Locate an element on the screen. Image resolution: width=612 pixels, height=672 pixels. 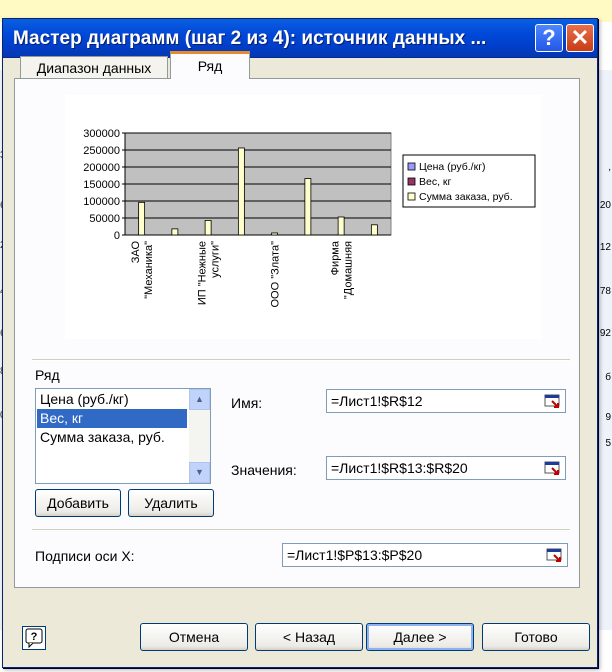
x-tick-label-line: ООО "Злата" is located at coordinates (276, 274).